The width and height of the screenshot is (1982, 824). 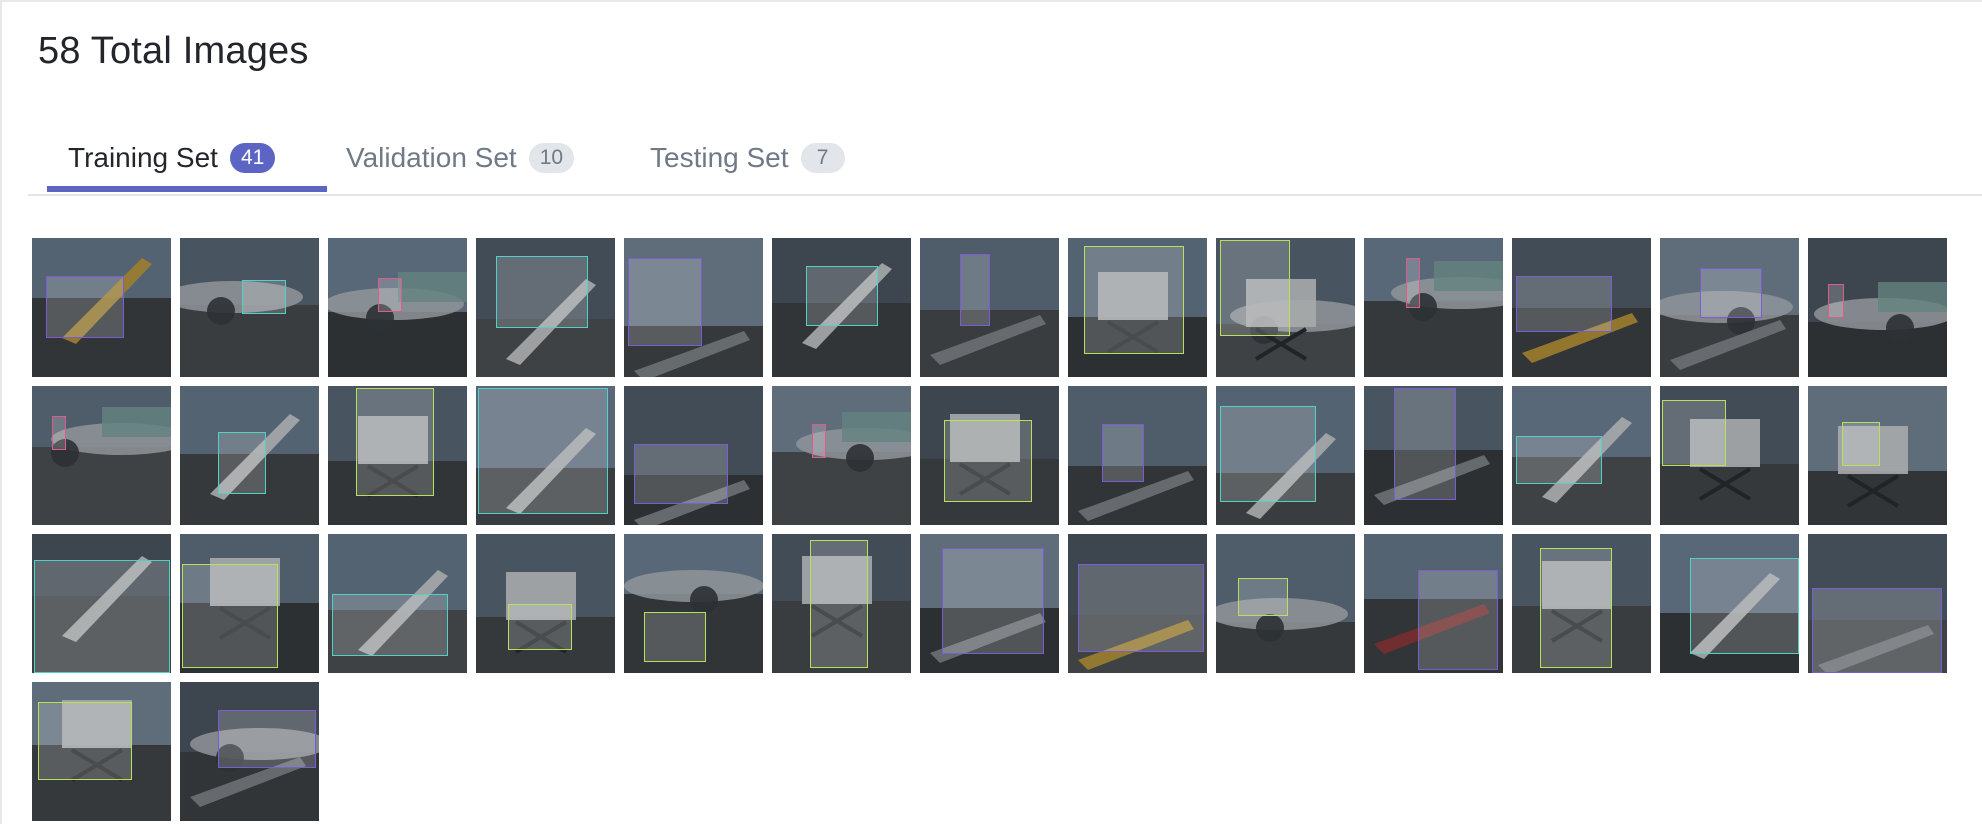 What do you see at coordinates (431, 157) in the screenshot?
I see `tab-label: Validation Set` at bounding box center [431, 157].